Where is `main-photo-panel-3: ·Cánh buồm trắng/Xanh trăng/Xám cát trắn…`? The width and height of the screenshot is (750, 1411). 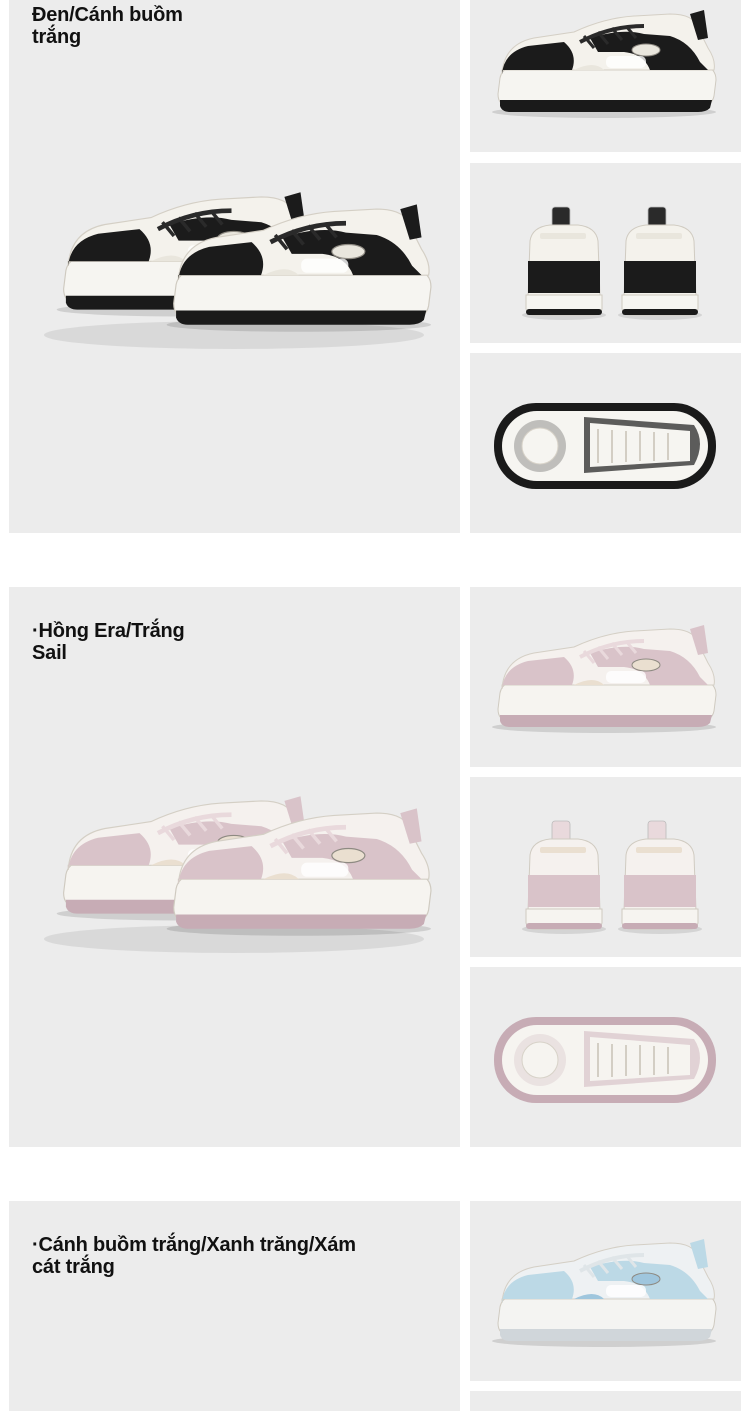
main-photo-panel-3: ·Cánh buồm trắng/Xanh trăng/Xám cát trắn… is located at coordinates (234, 1306).